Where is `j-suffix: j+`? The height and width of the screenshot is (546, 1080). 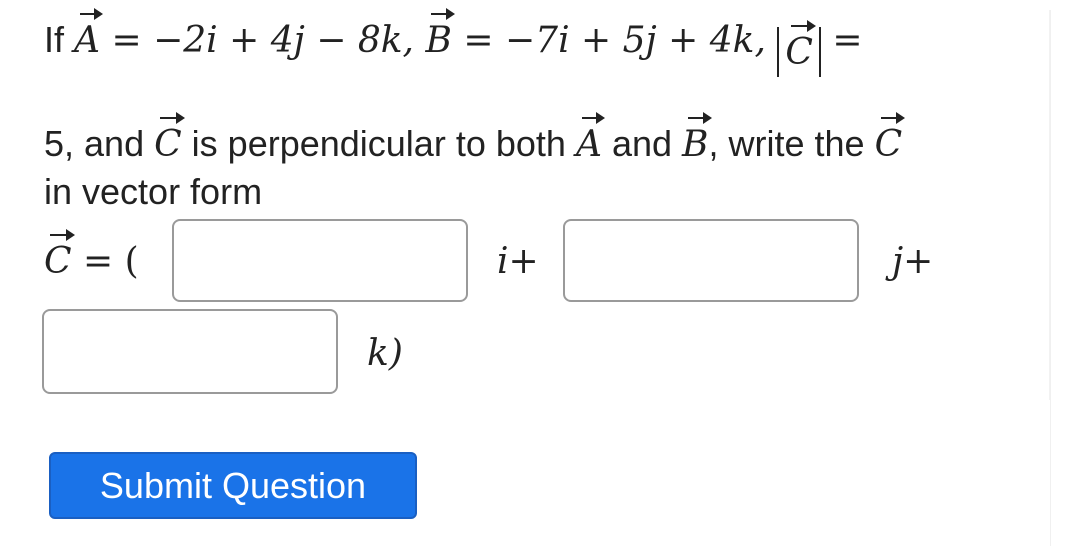 j-suffix: j+ is located at coordinates (913, 261).